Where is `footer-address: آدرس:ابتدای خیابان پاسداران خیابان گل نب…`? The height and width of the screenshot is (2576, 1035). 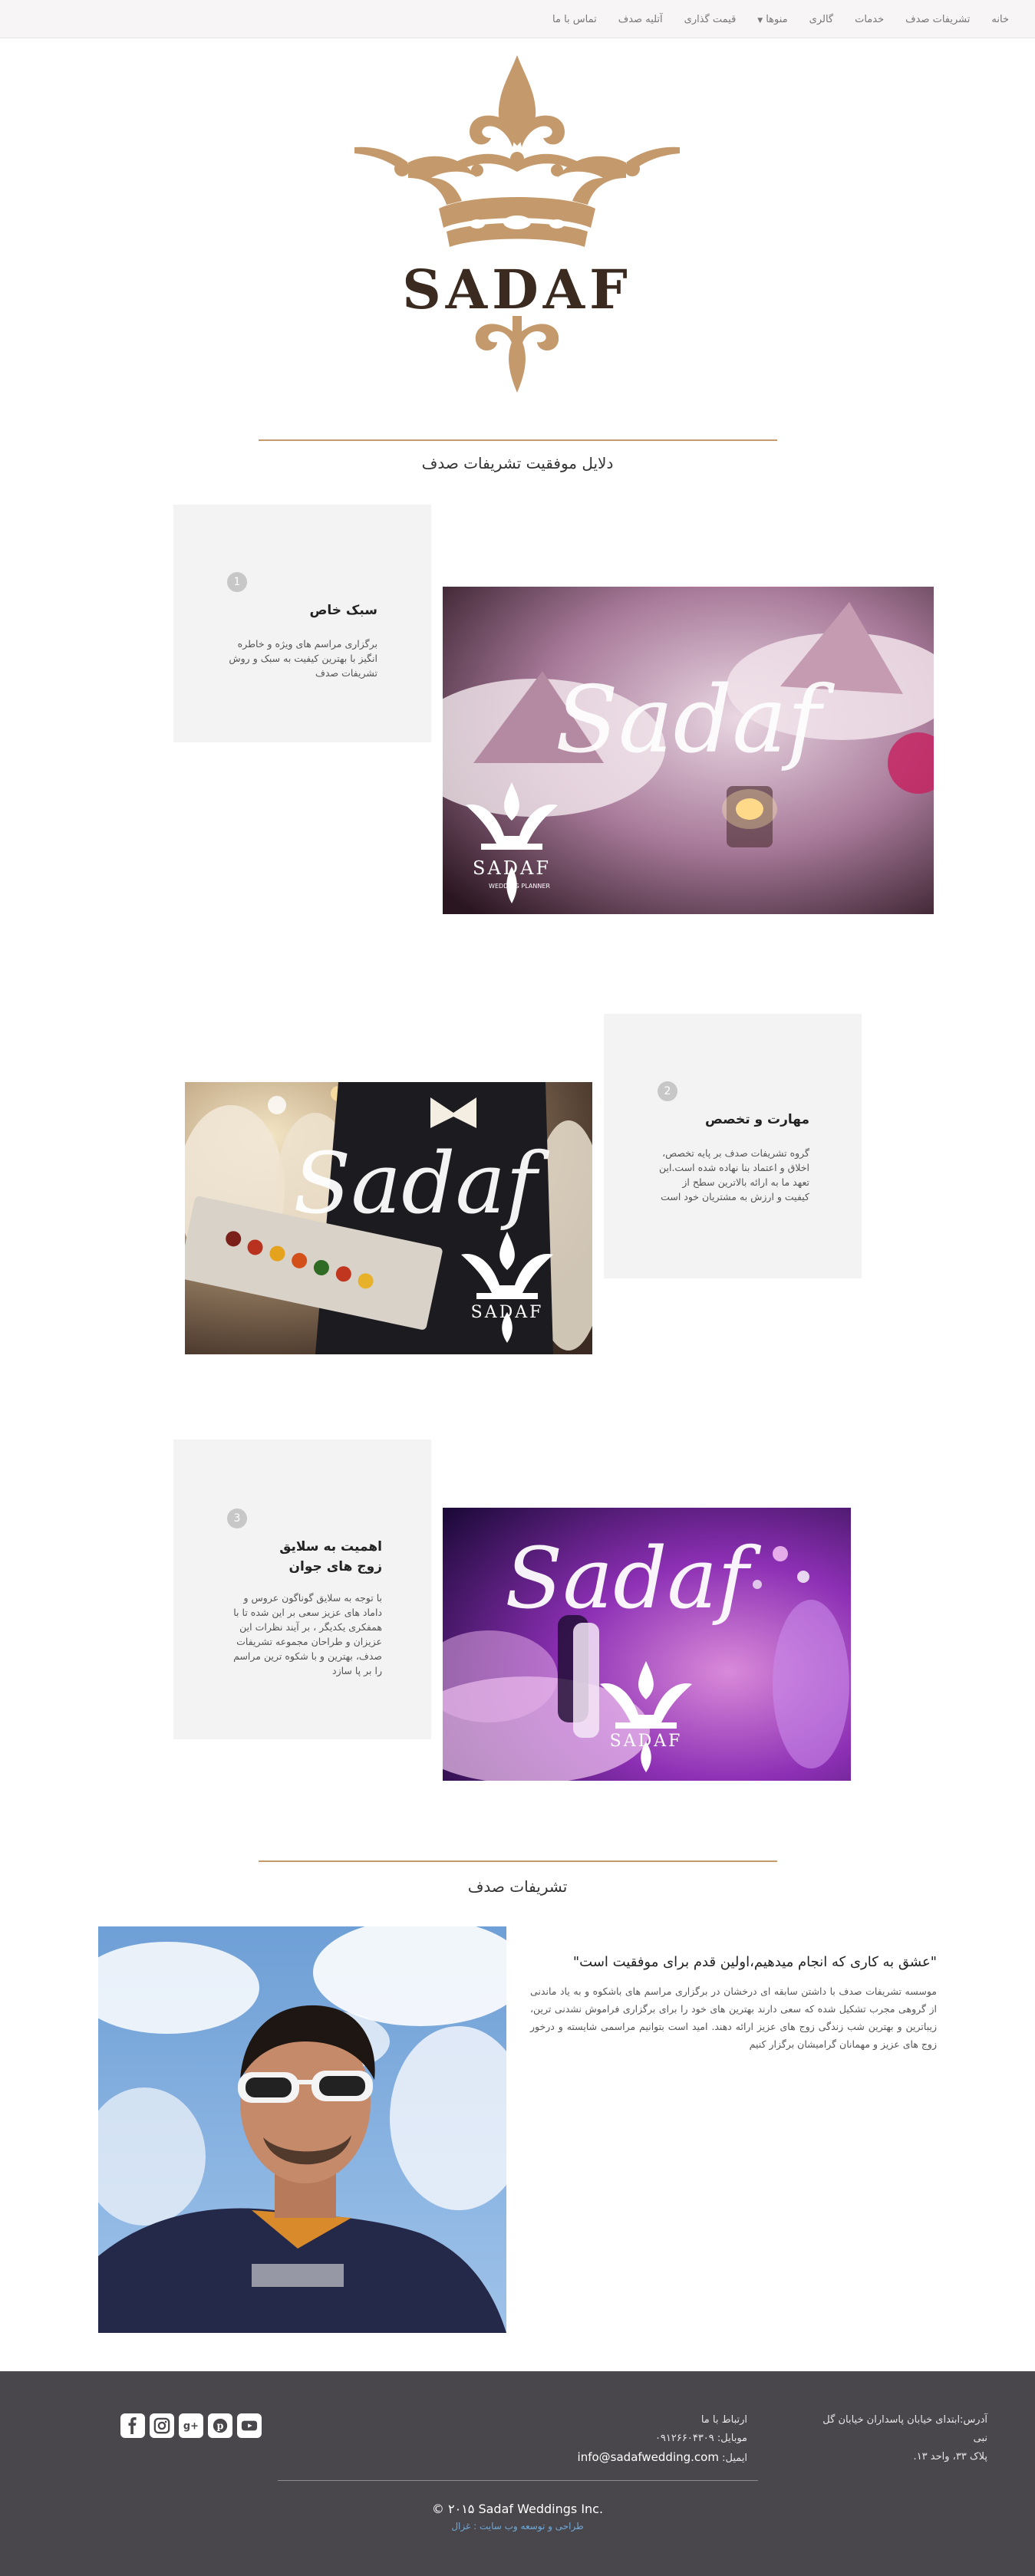
footer-address: آدرس:ابتدای خیابان پاسداران خیابان گل نب… is located at coordinates (899, 2438).